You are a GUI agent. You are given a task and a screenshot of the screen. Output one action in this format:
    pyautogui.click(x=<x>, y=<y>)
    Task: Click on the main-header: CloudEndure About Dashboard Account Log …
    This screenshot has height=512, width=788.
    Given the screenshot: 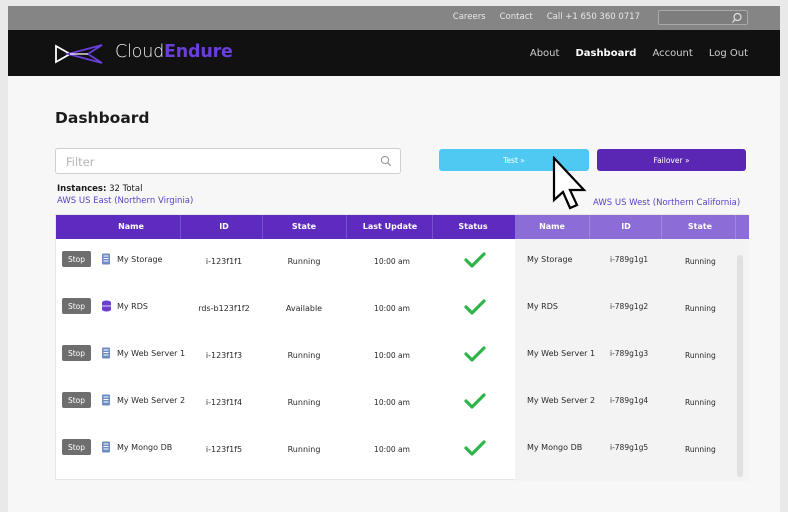 What is the action you would take?
    pyautogui.click(x=394, y=53)
    